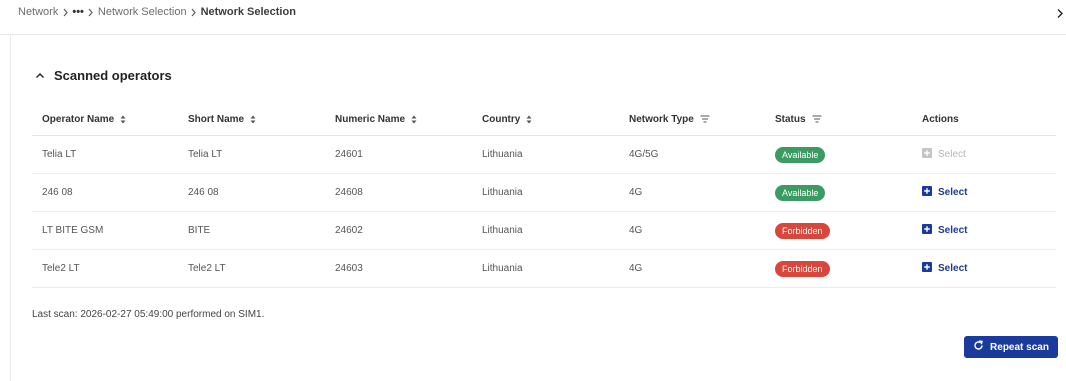  Describe the element at coordinates (105, 119) in the screenshot. I see `header-operator-name: Operator Name` at that location.